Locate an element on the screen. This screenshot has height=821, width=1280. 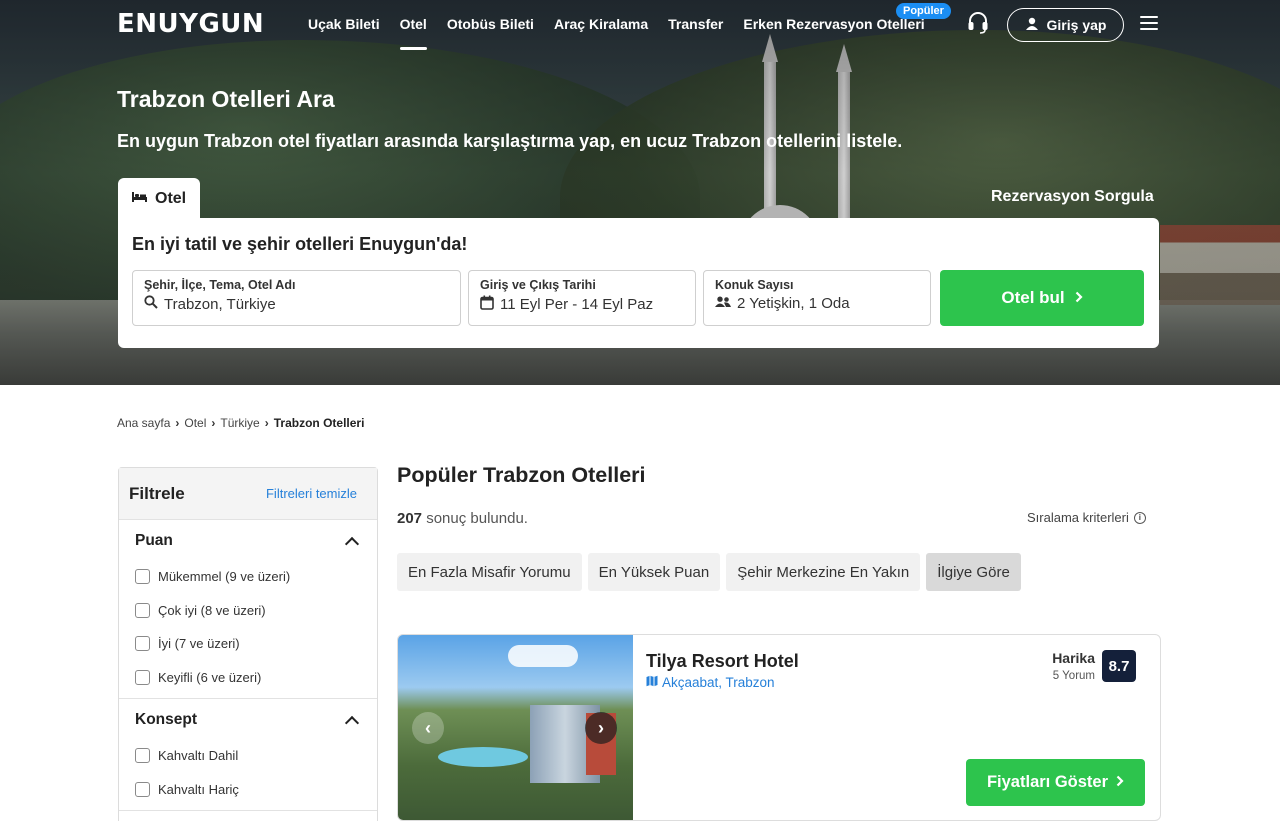
filter-section-konsept: Konsept Kahvaltı Dahil Kahvaltı Hariç is located at coordinates (248, 755).